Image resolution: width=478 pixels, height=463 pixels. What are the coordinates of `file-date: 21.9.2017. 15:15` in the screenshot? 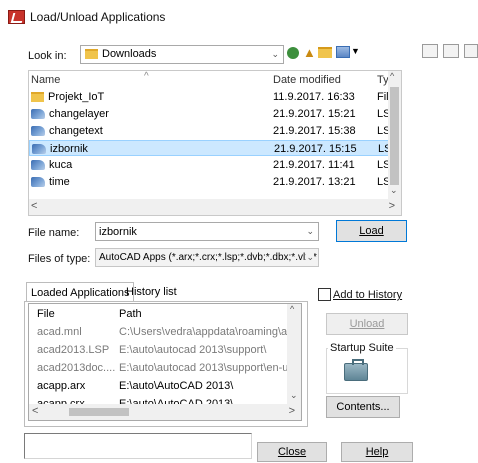 It's located at (315, 149).